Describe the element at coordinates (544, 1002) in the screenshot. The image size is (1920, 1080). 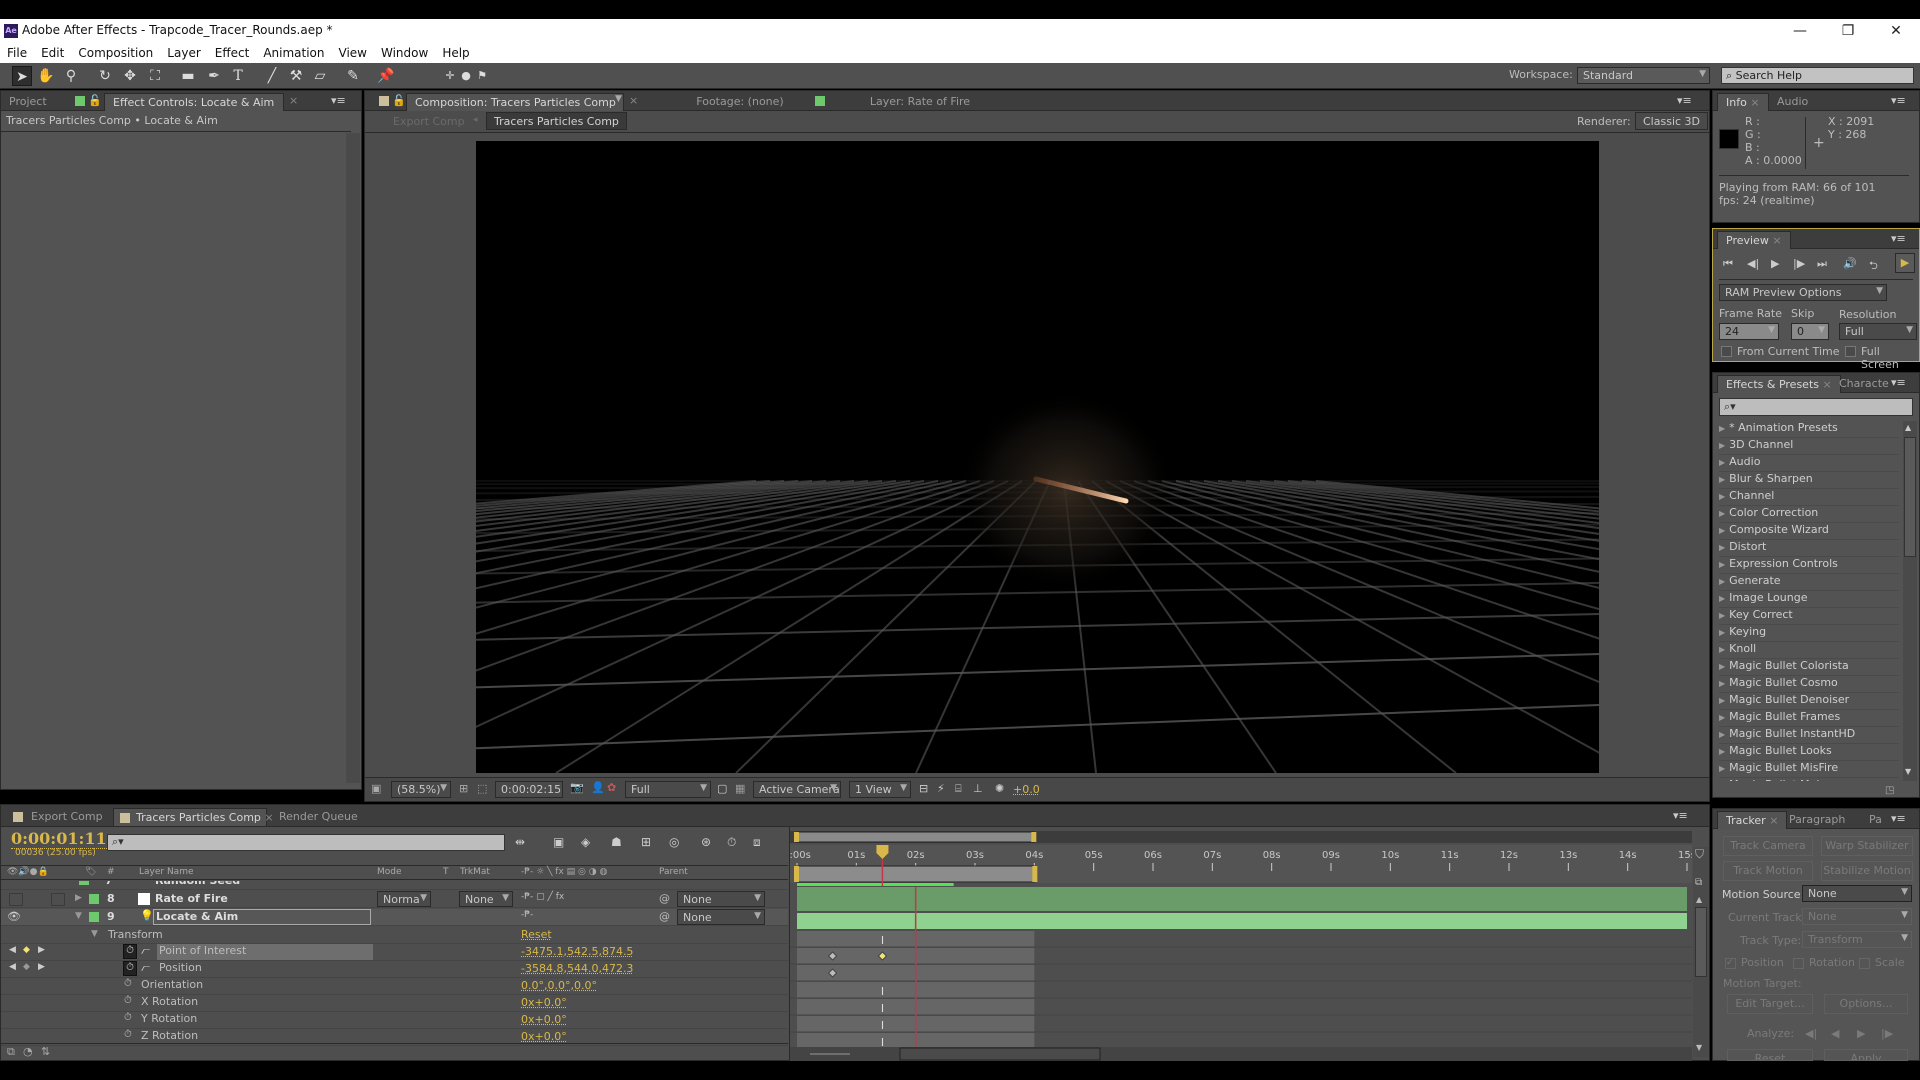
I see `property-value: 0x+0.0°` at that location.